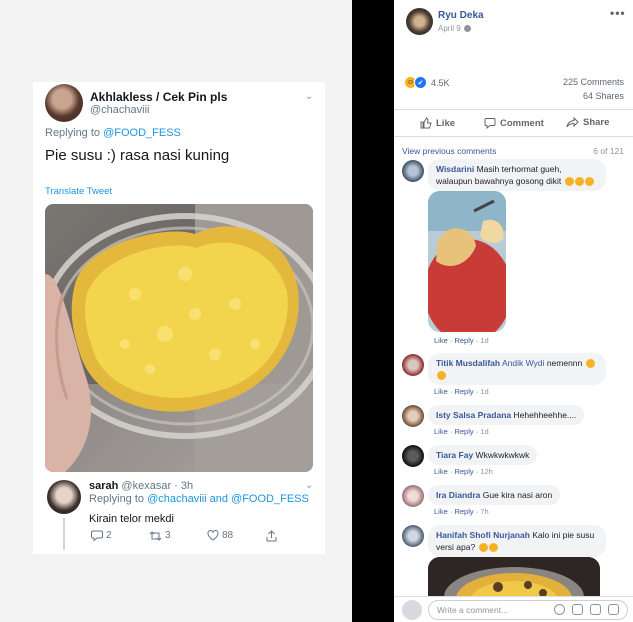 This screenshot has height=622, width=633. Describe the element at coordinates (64, 497) in the screenshot. I see `reply-author-avatar` at that location.